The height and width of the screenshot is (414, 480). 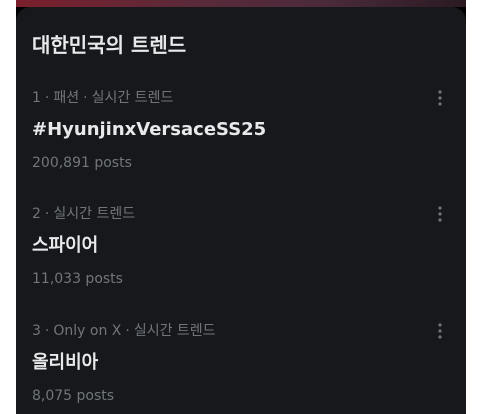 What do you see at coordinates (149, 129) in the screenshot?
I see `trend-name: #HyunjinxVersaceSS25` at bounding box center [149, 129].